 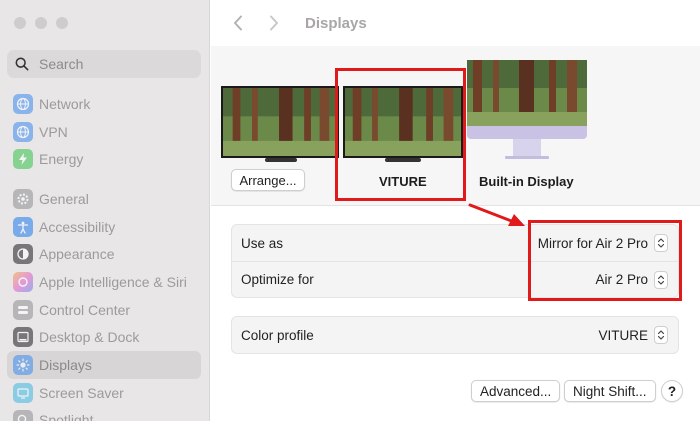 I want to click on sidebar-item-label: Spotlight, so click(x=66, y=416).